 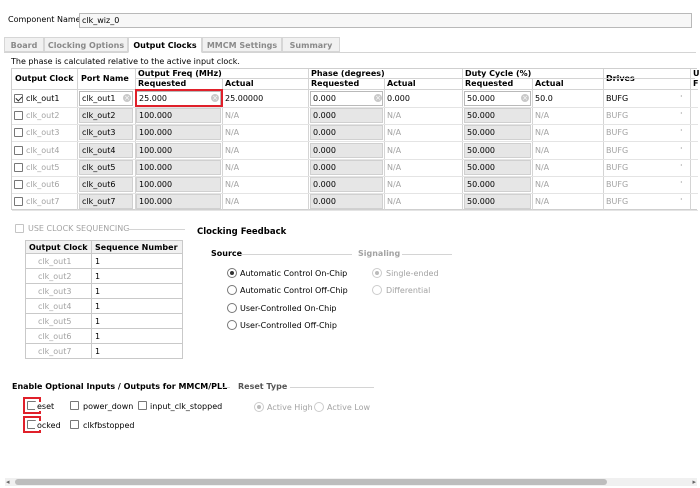 What do you see at coordinates (106, 133) in the screenshot?
I see `port-name-input: clk_out3` at bounding box center [106, 133].